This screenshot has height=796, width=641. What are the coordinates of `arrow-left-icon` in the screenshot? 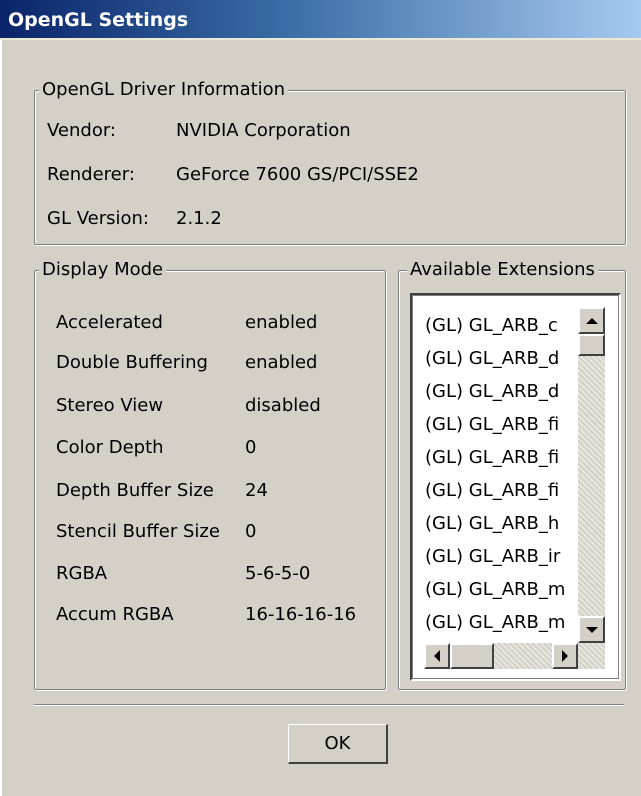 It's located at (437, 656).